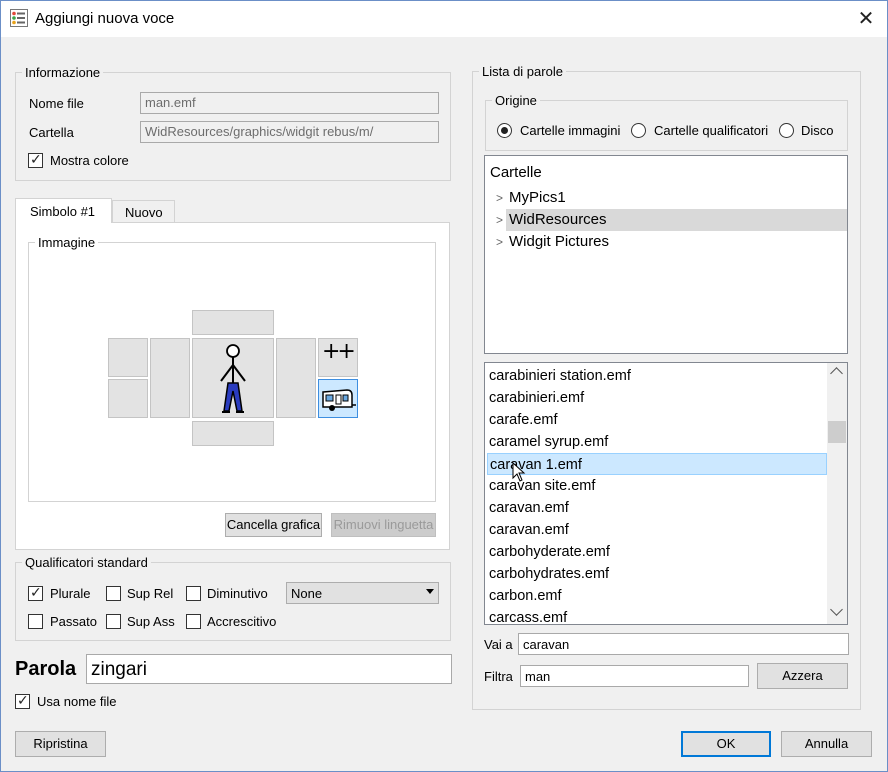  Describe the element at coordinates (237, 593) in the screenshot. I see `diminutive-label: Diminutivo` at that location.